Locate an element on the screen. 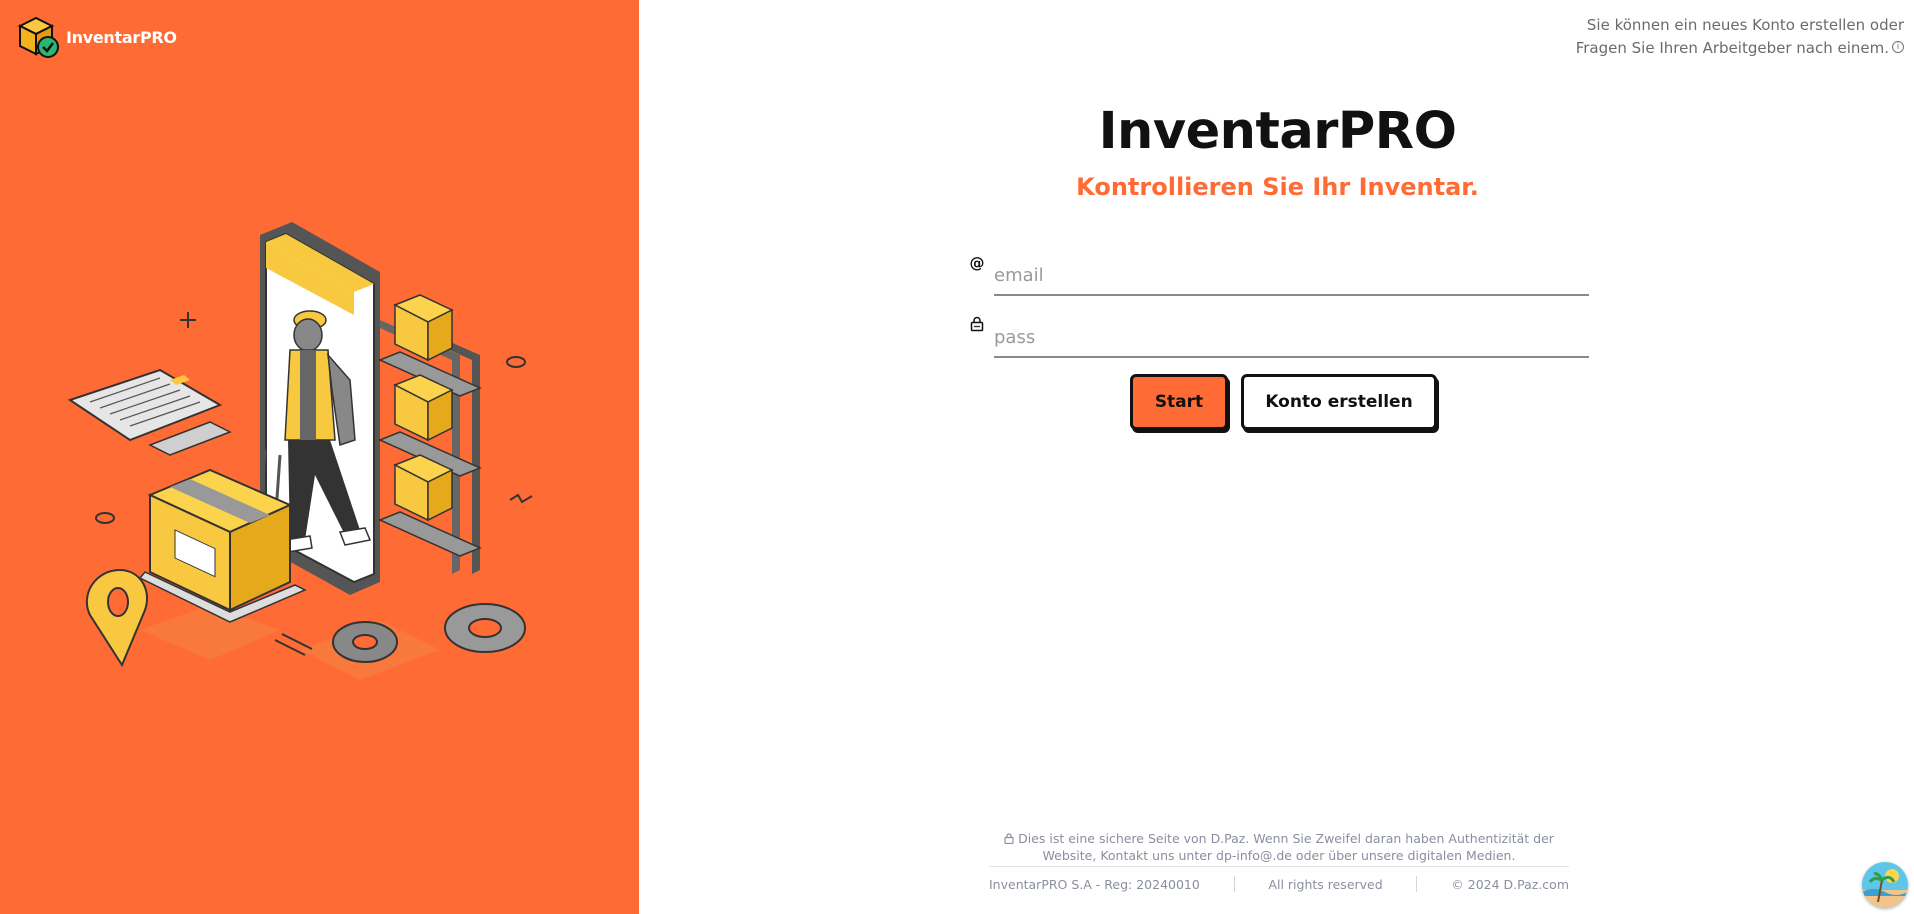 This screenshot has width=1914, height=914. email-input is located at coordinates (1291, 272).